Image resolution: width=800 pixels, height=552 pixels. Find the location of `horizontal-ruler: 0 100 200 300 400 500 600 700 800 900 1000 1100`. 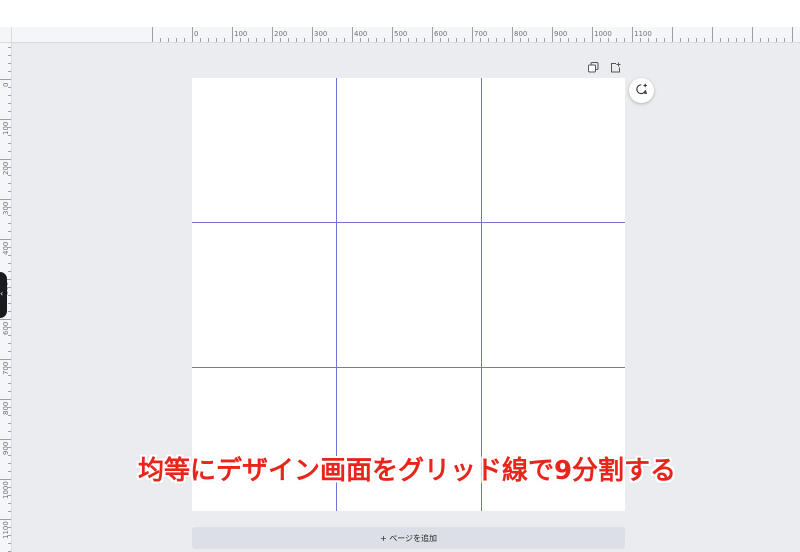

horizontal-ruler: 0 100 200 300 400 500 600 700 800 900 1000 1100 is located at coordinates (406, 35).